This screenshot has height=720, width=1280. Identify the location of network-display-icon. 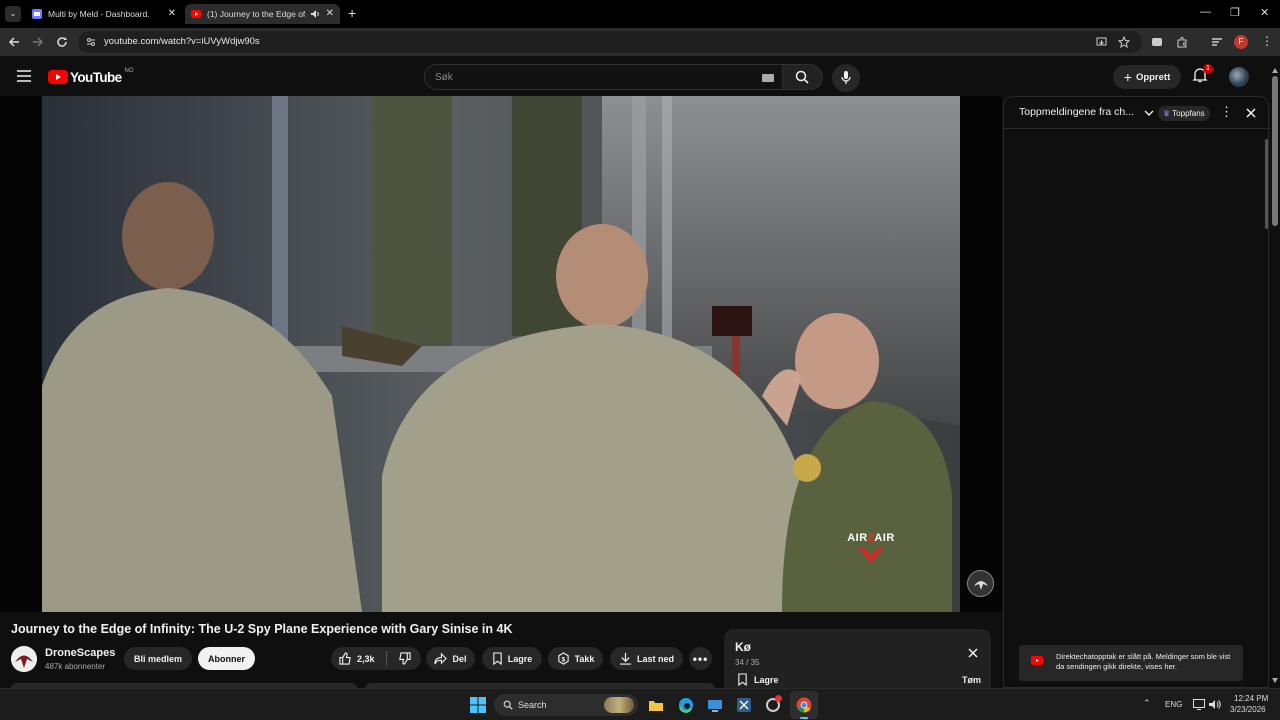
(1199, 704).